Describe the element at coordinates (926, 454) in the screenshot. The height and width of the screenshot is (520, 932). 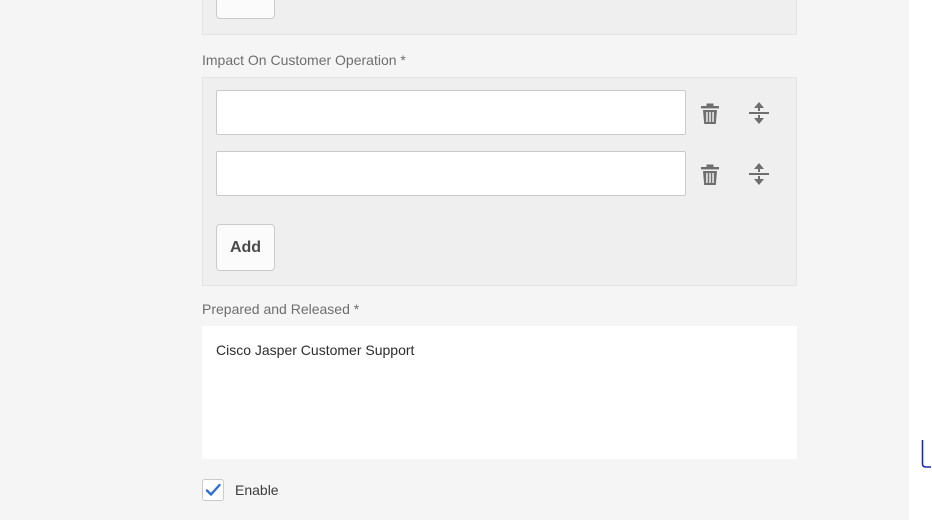
I see `pen-mark-icon` at that location.